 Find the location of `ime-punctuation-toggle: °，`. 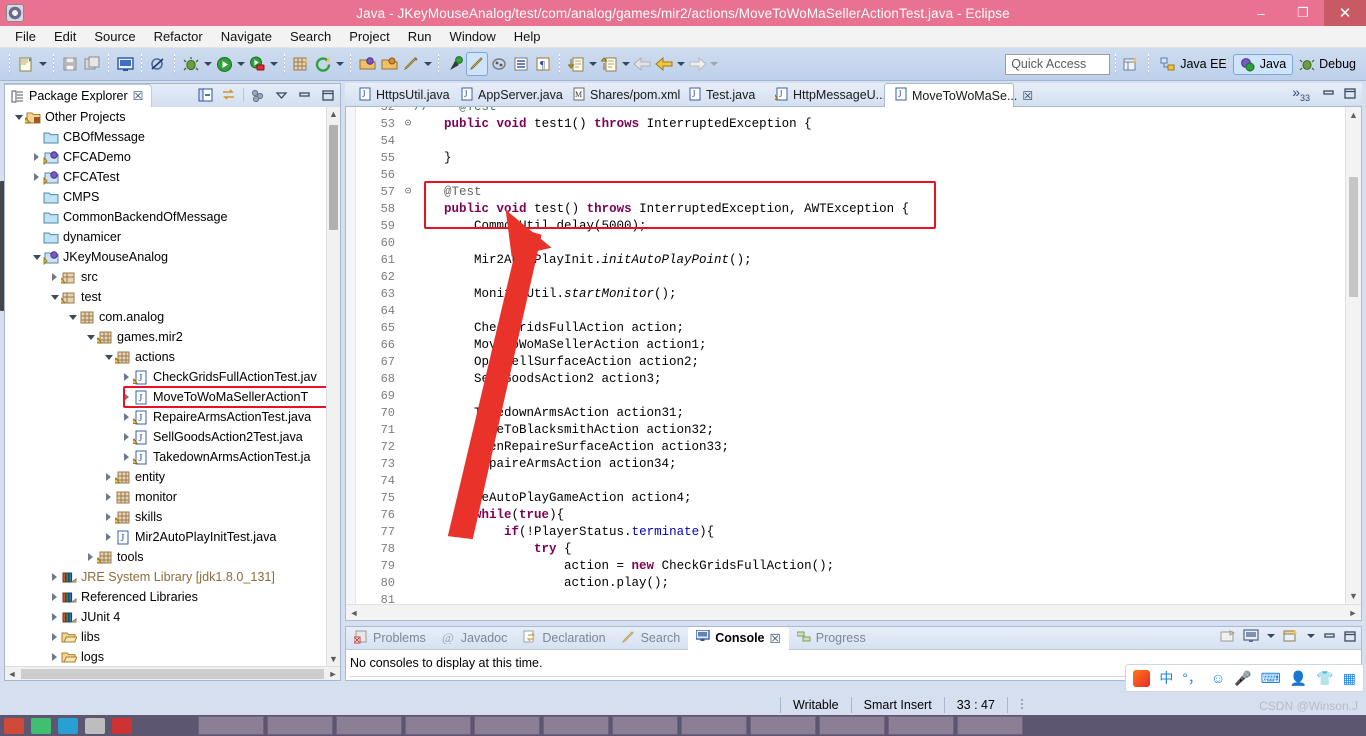

ime-punctuation-toggle: °， is located at coordinates (1192, 678).